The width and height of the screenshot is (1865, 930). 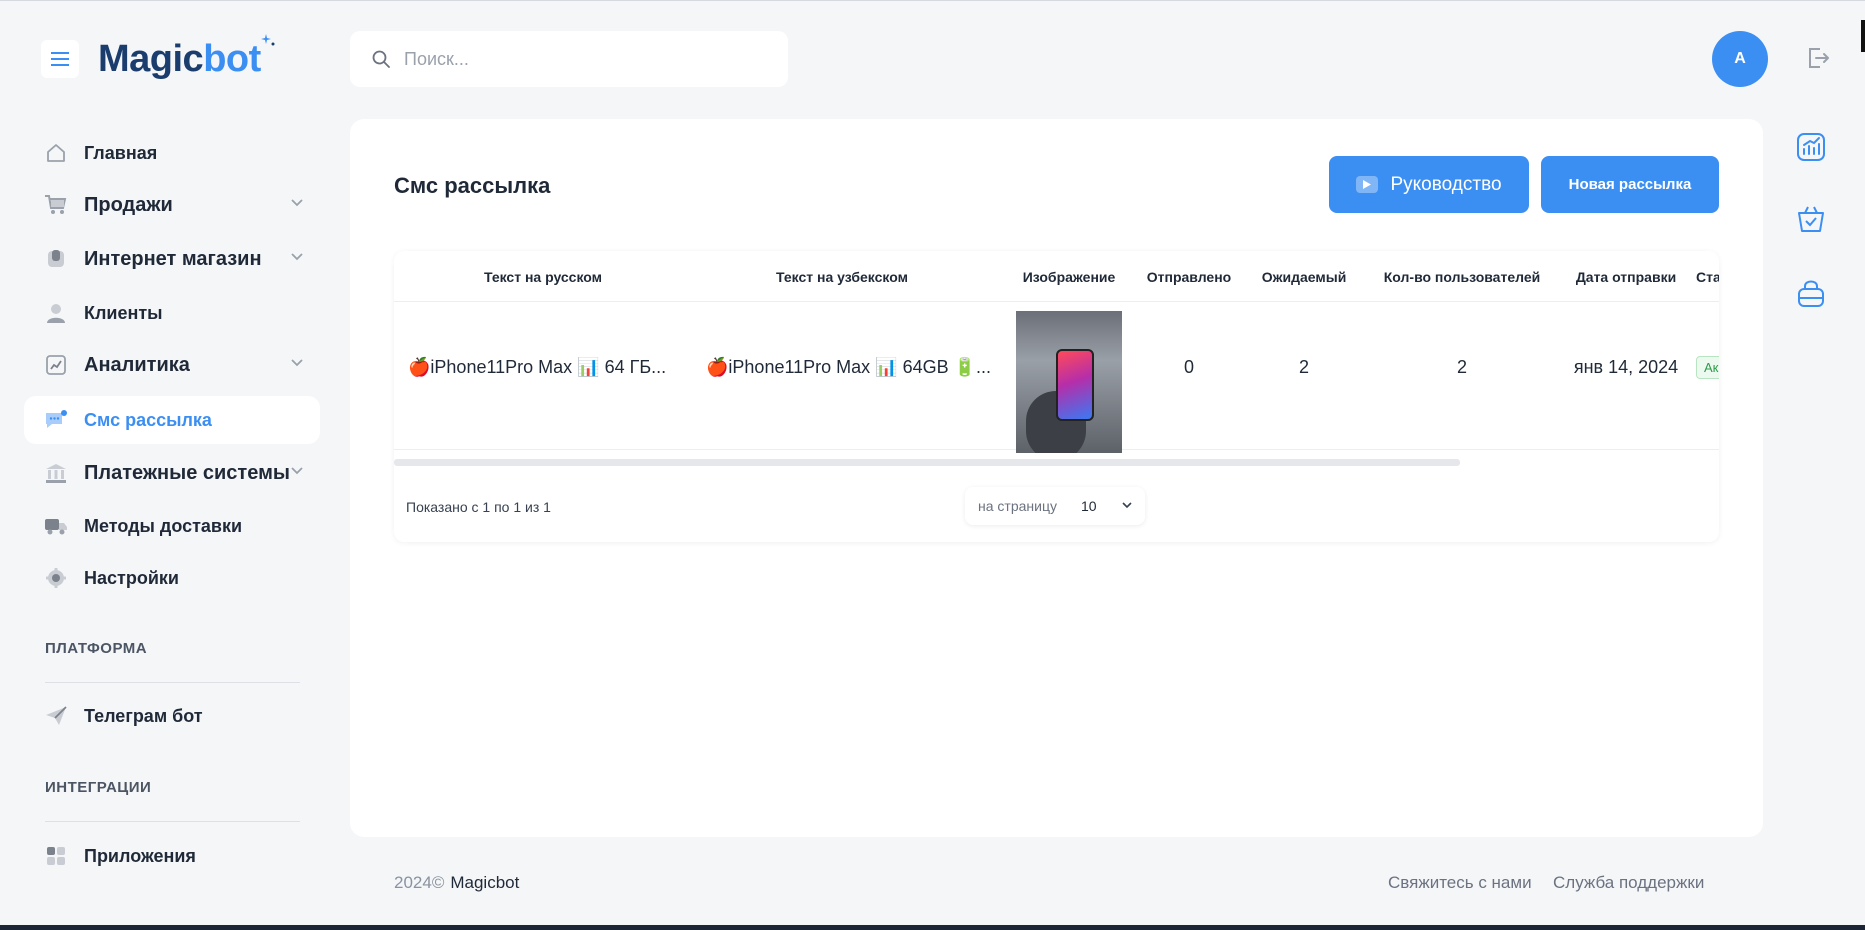 What do you see at coordinates (1462, 276) in the screenshot?
I see `column-header: Кол-во пользователей` at bounding box center [1462, 276].